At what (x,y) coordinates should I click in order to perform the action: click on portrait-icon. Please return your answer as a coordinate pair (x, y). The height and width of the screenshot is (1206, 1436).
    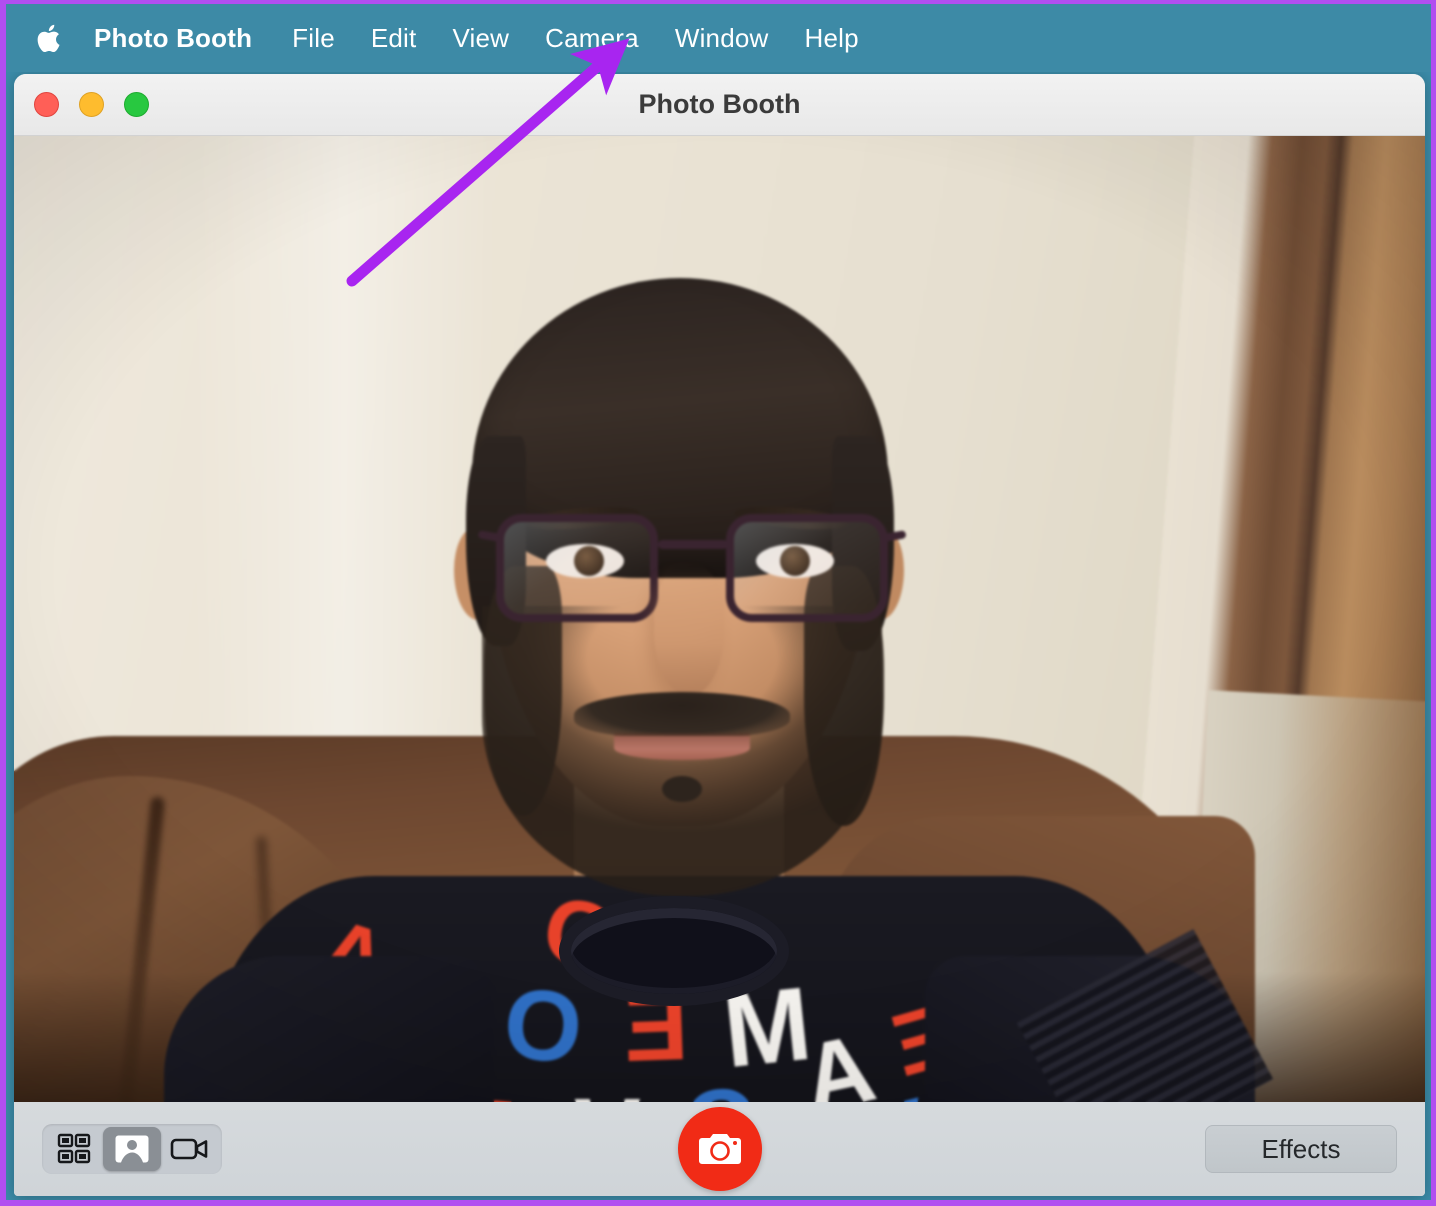
    Looking at the image, I should click on (132, 1149).